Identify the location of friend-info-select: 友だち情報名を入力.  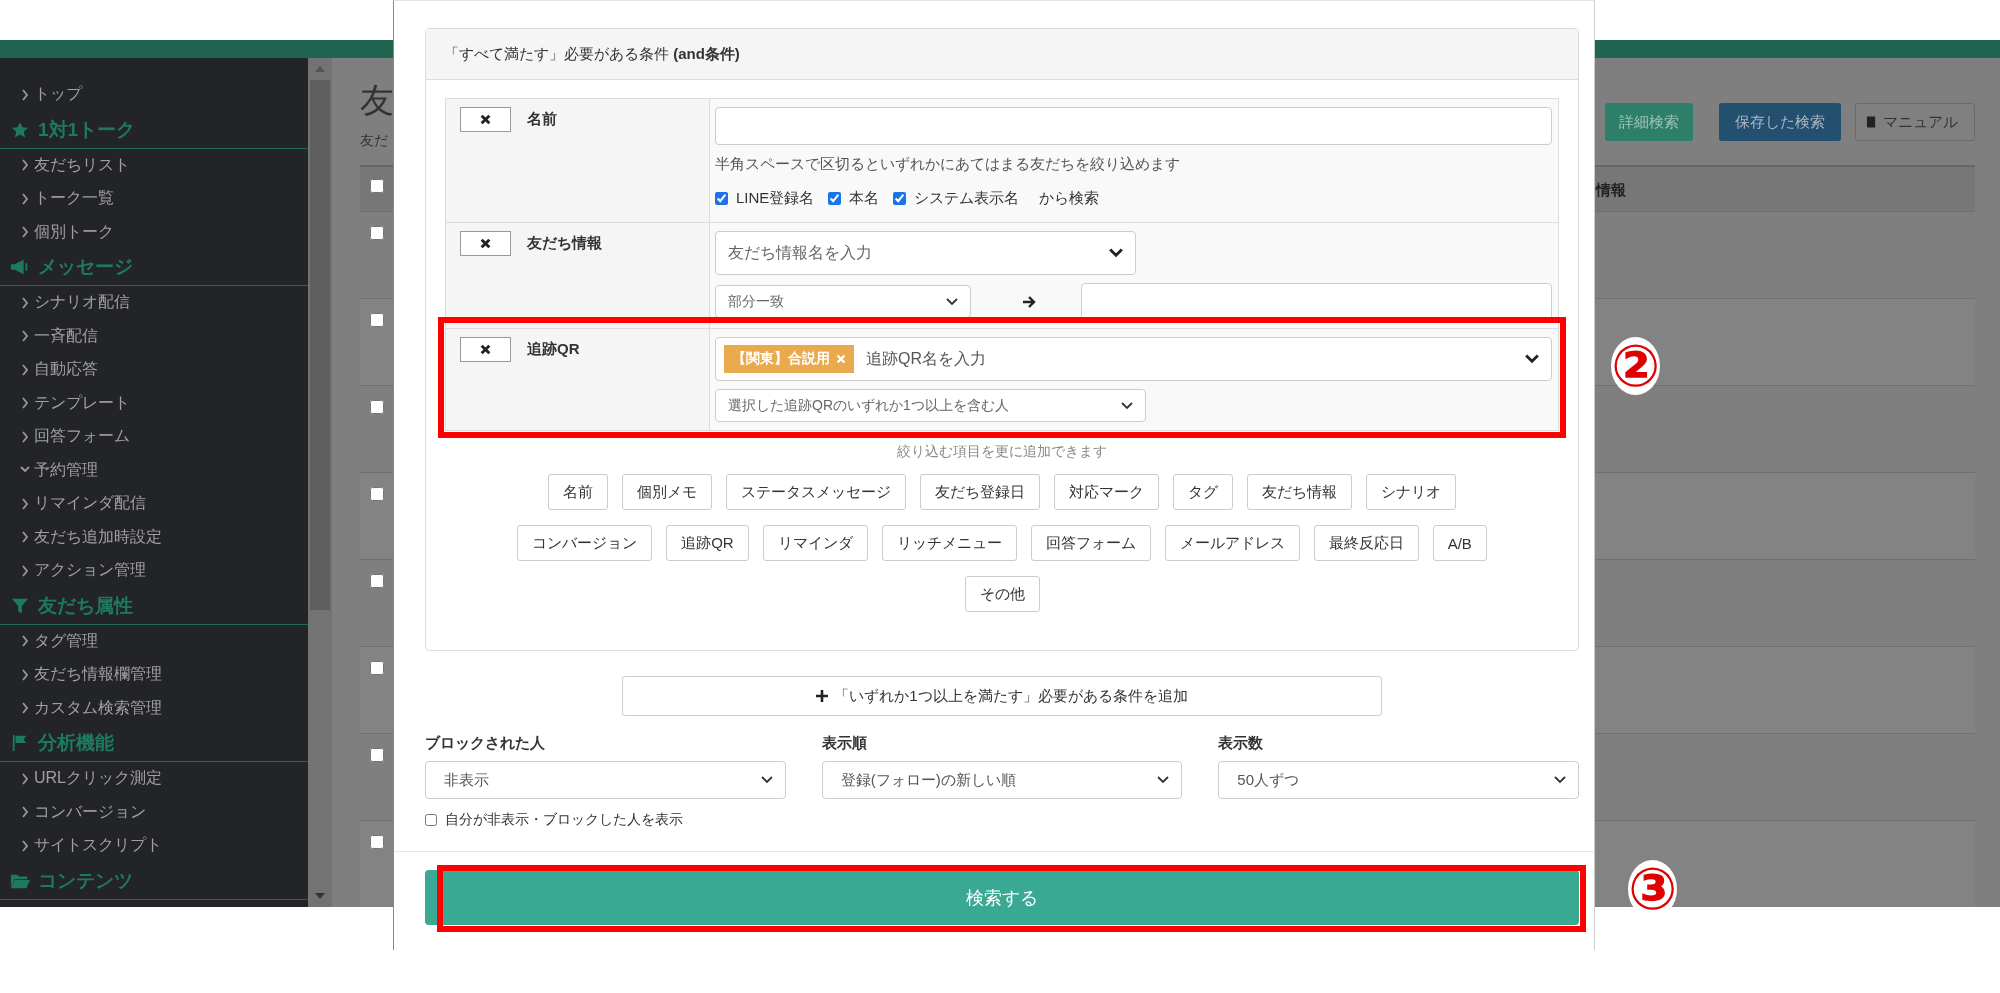
(925, 253).